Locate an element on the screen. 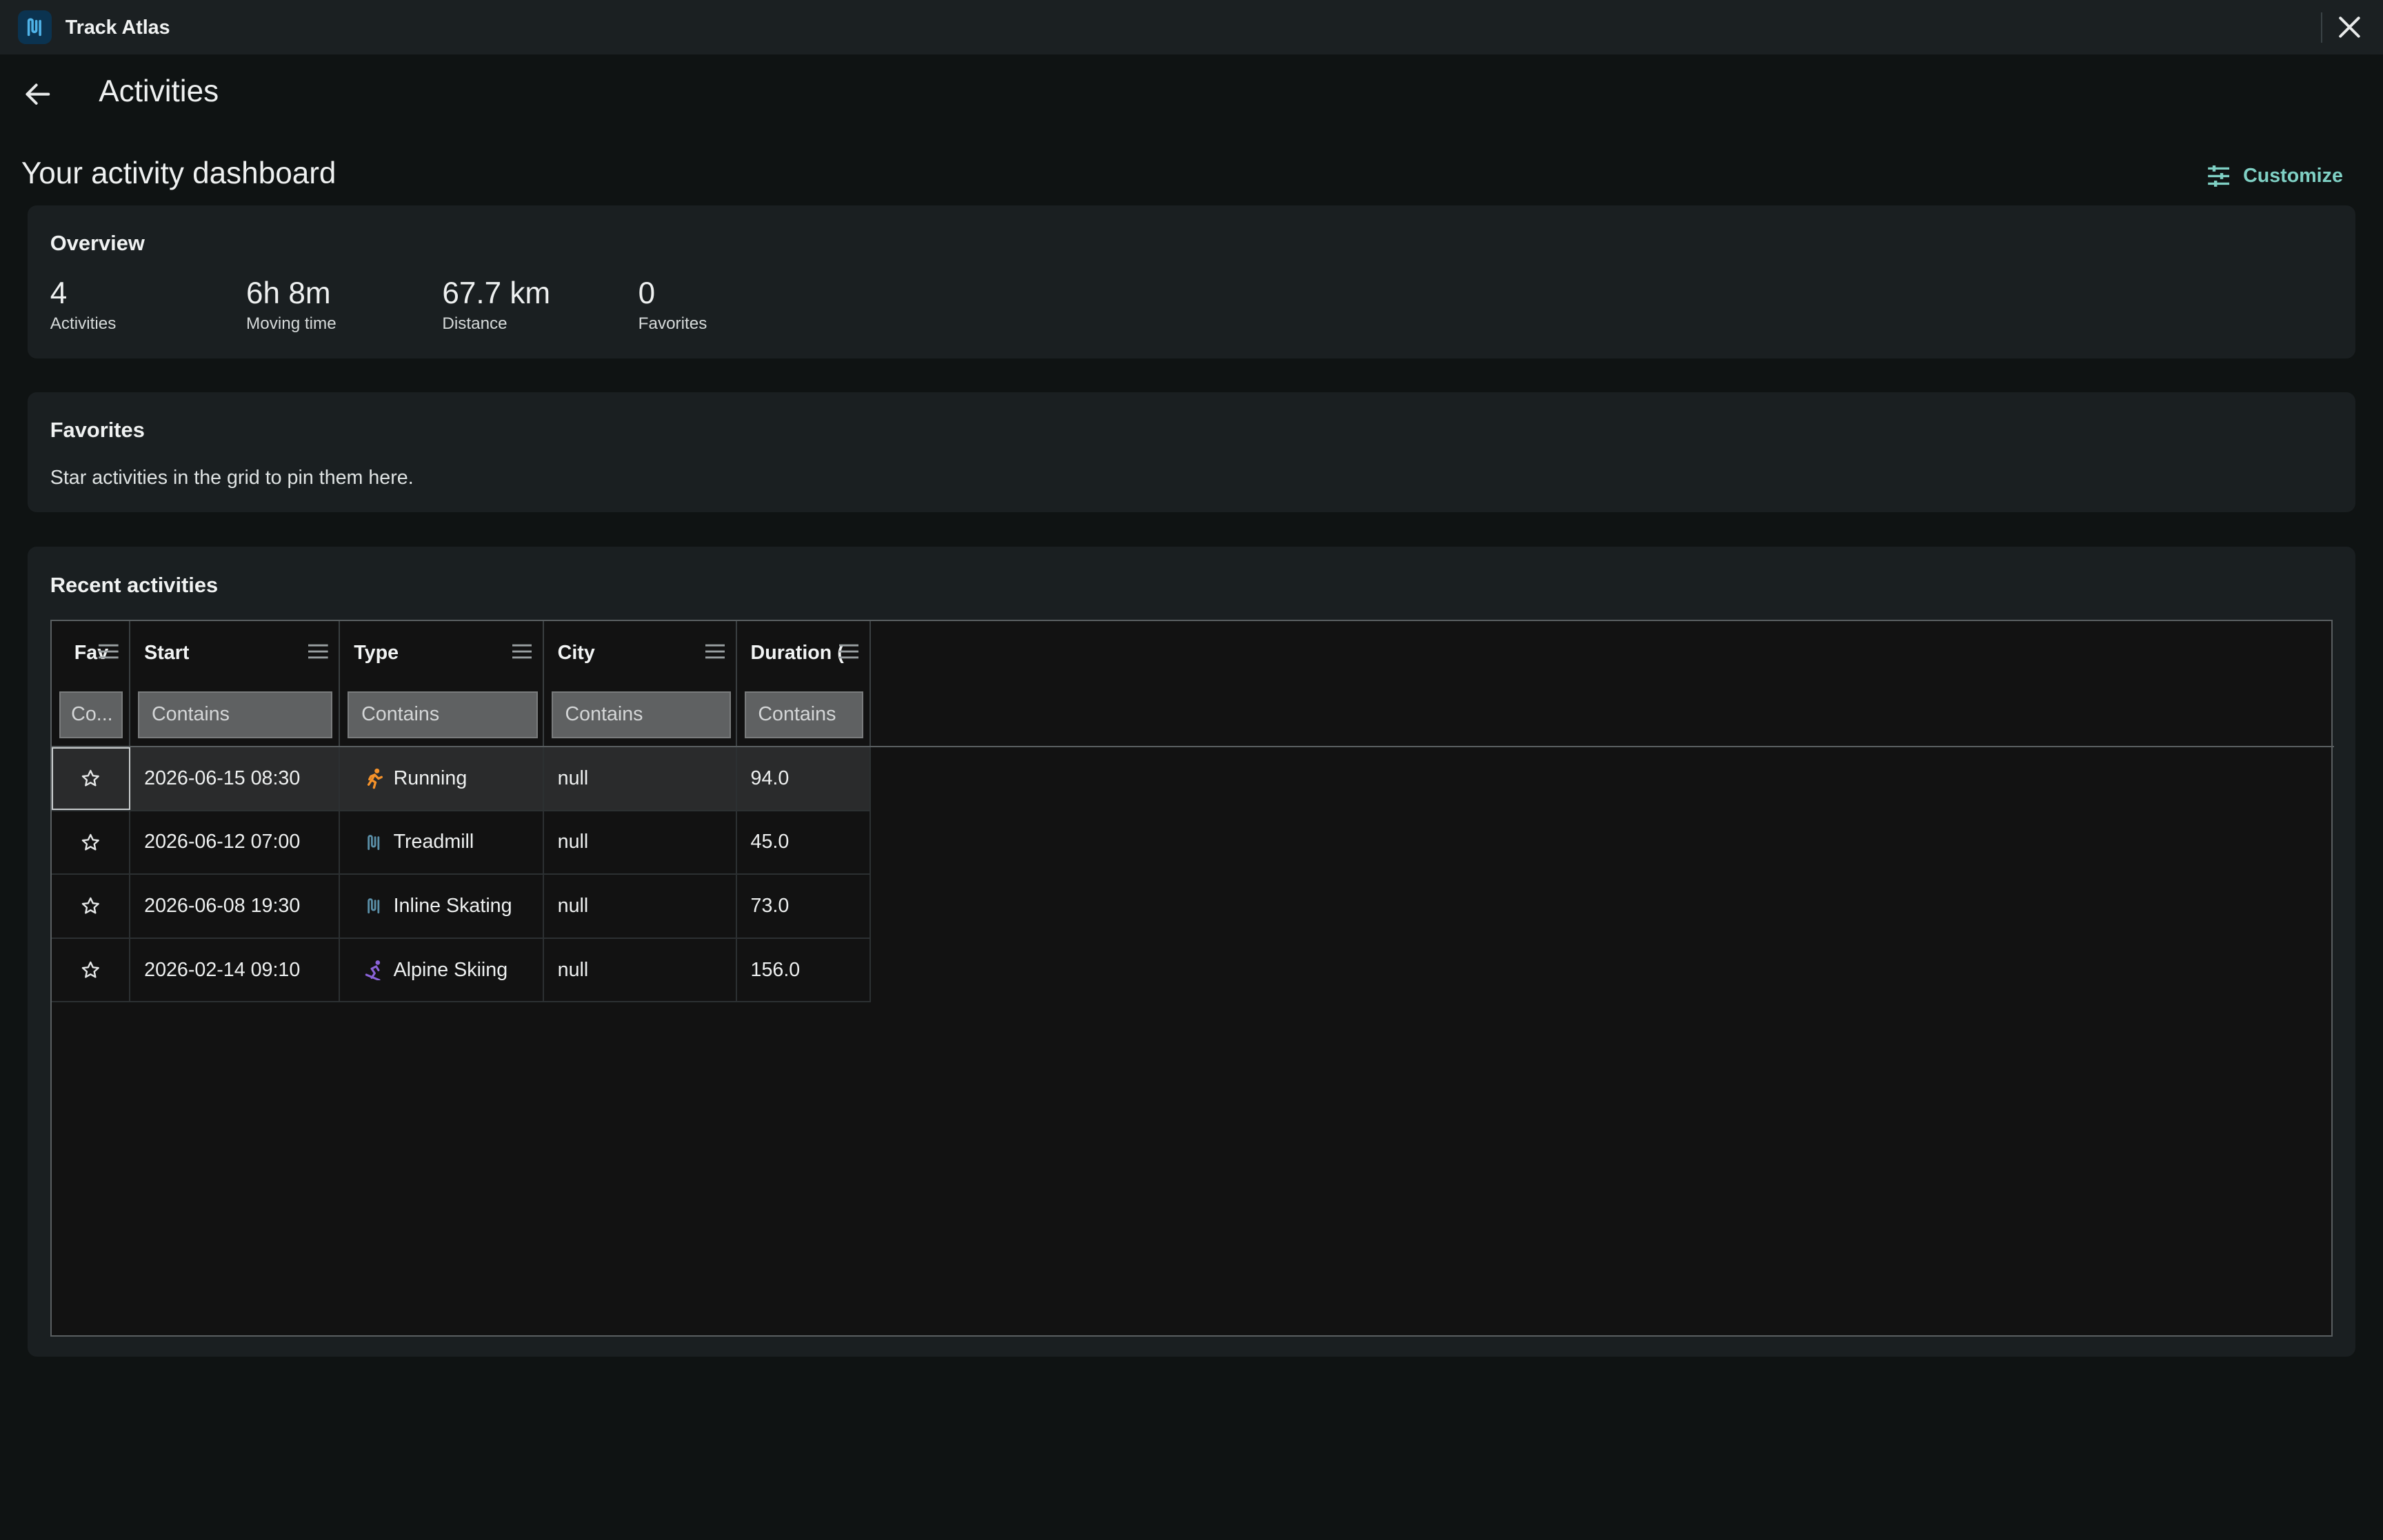 The width and height of the screenshot is (2383, 1540). cell-type-label: Treadmill is located at coordinates (433, 842).